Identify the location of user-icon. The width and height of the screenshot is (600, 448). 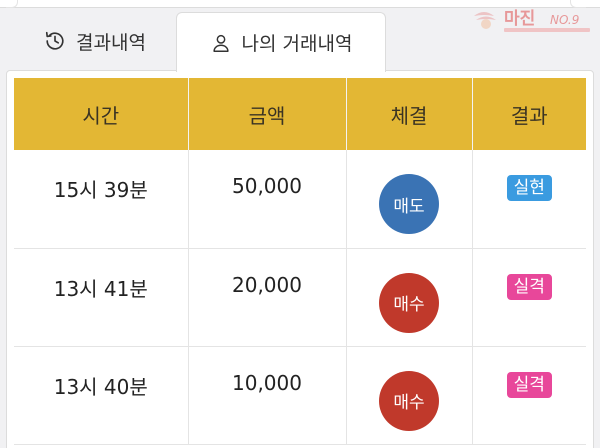
(221, 43).